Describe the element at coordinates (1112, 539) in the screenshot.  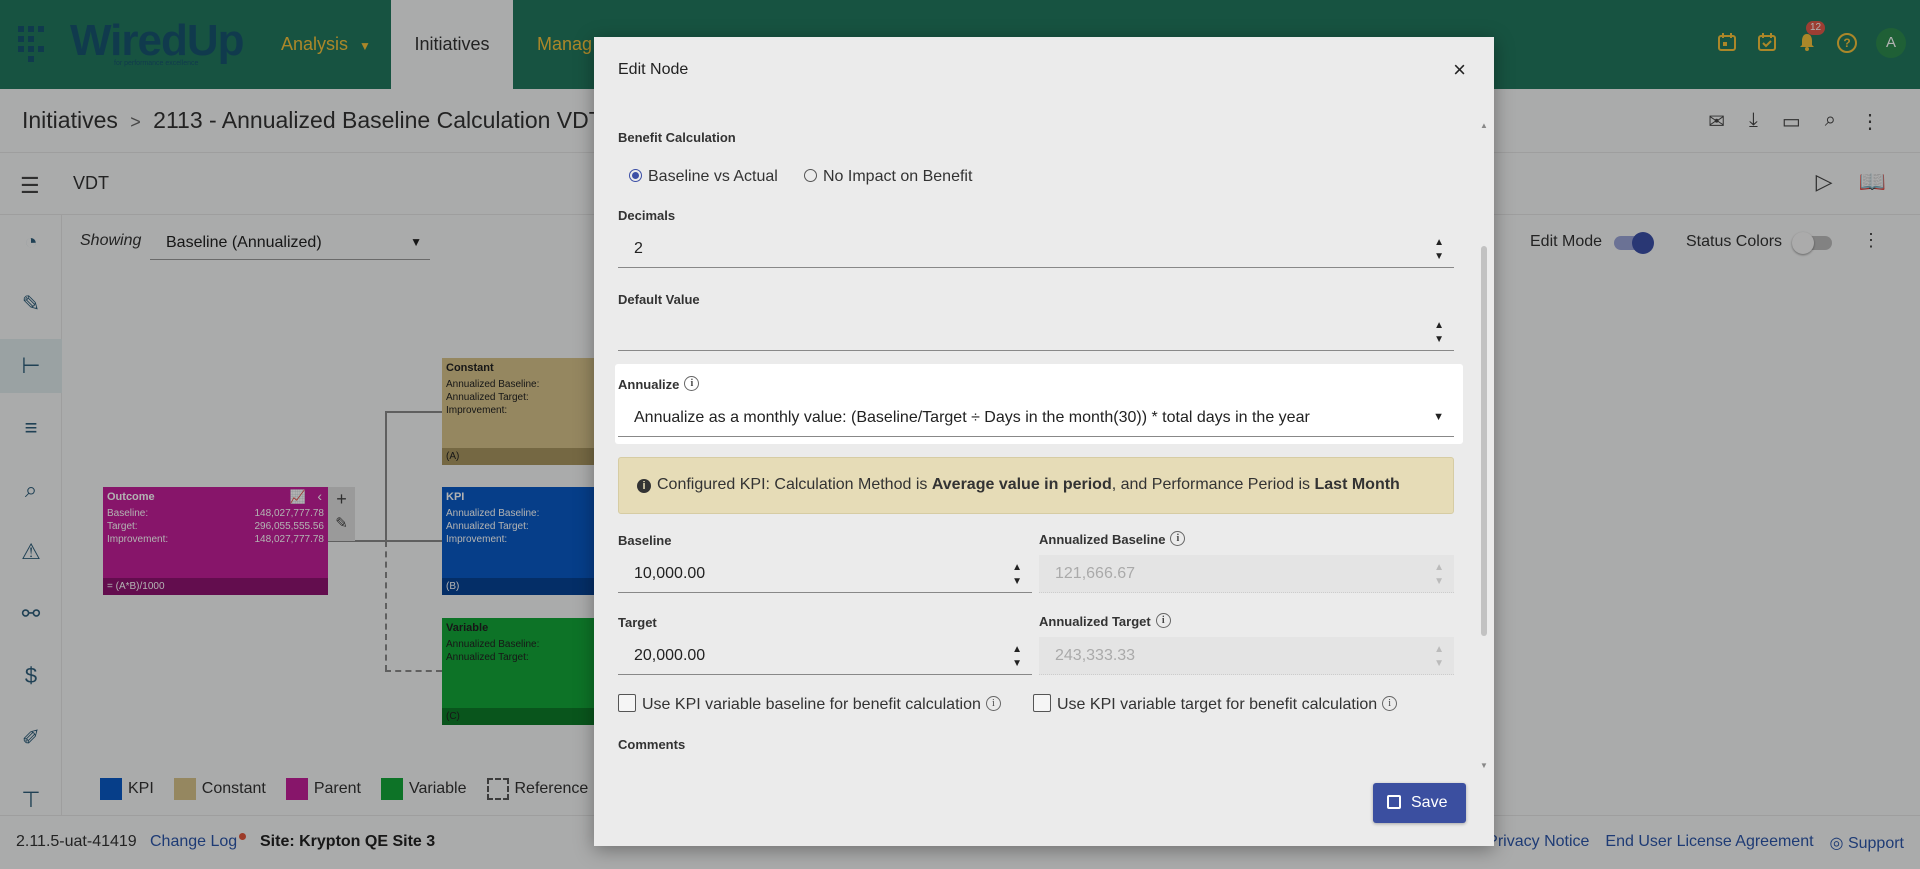
I see `annualized-baseline-label: Annualized Baseline i` at that location.